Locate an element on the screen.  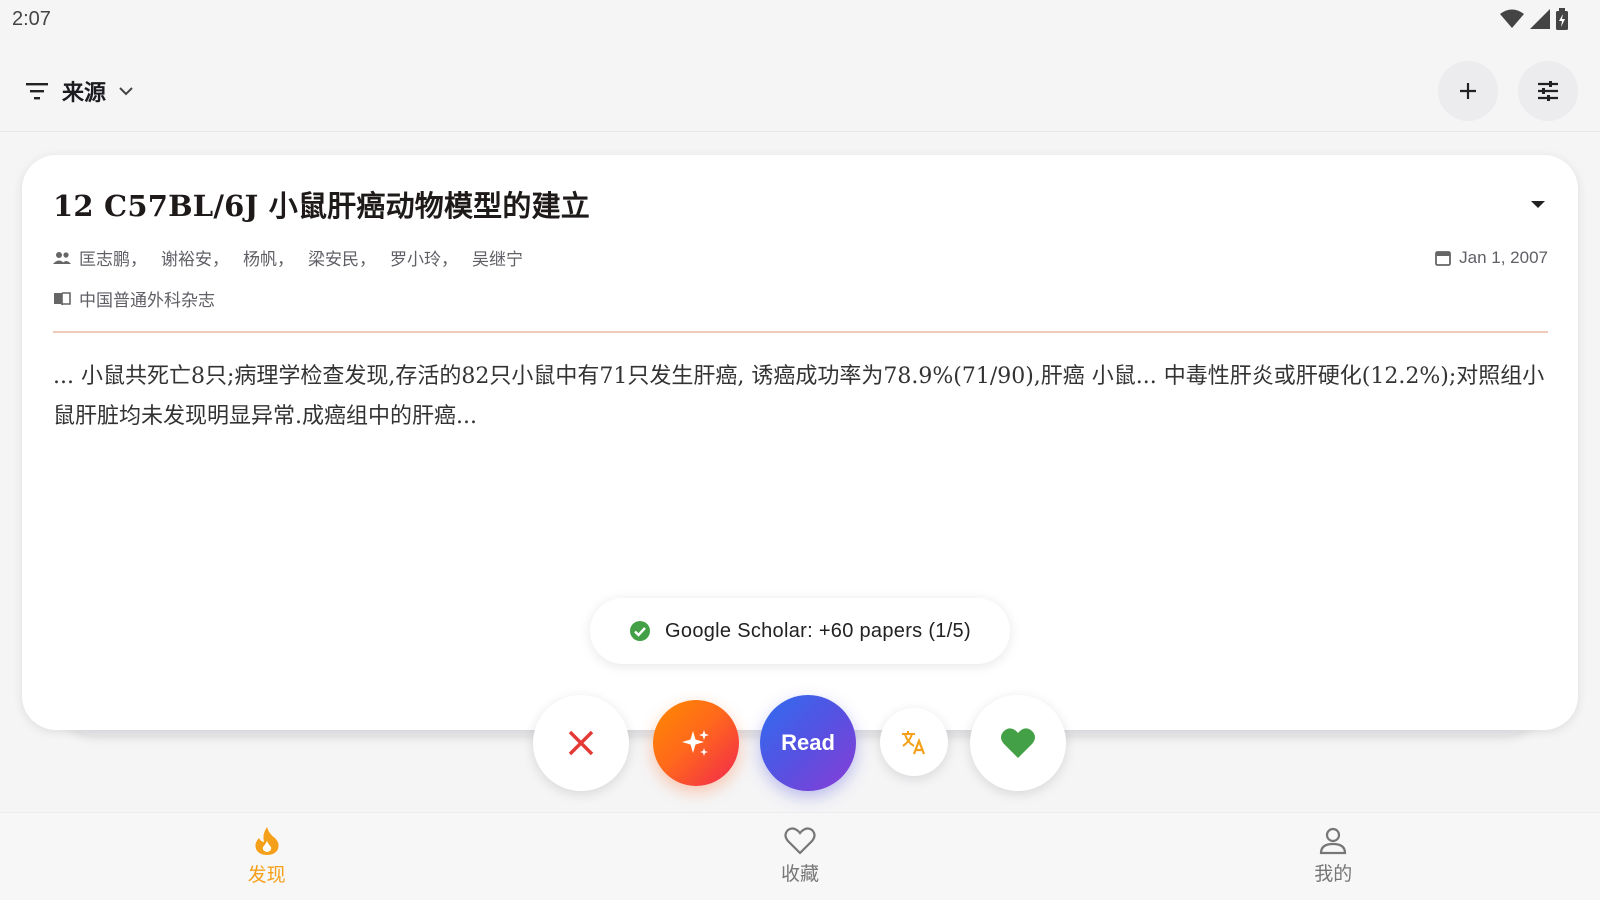
expand-dropdown-icon is located at coordinates (1538, 204).